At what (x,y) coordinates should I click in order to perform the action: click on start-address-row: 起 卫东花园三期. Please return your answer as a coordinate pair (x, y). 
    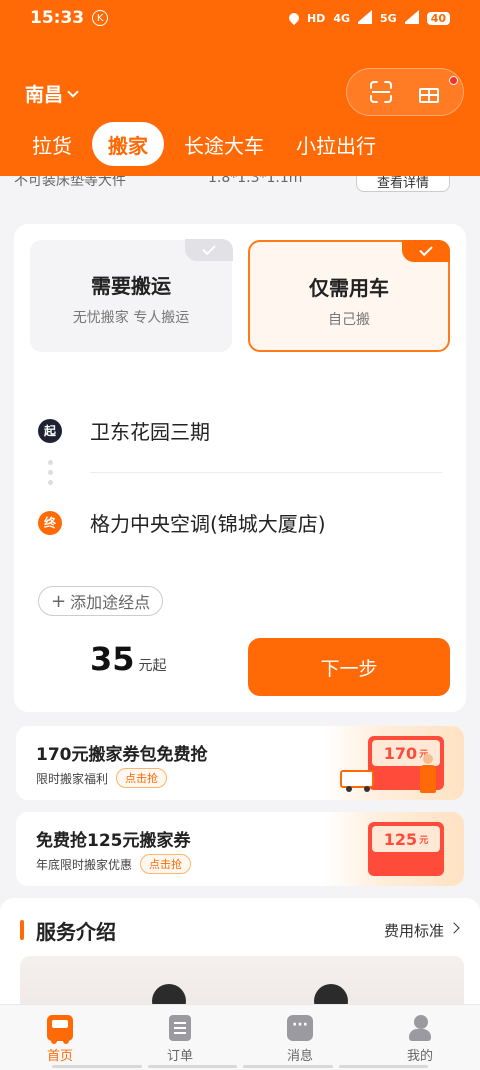
    Looking at the image, I should click on (248, 430).